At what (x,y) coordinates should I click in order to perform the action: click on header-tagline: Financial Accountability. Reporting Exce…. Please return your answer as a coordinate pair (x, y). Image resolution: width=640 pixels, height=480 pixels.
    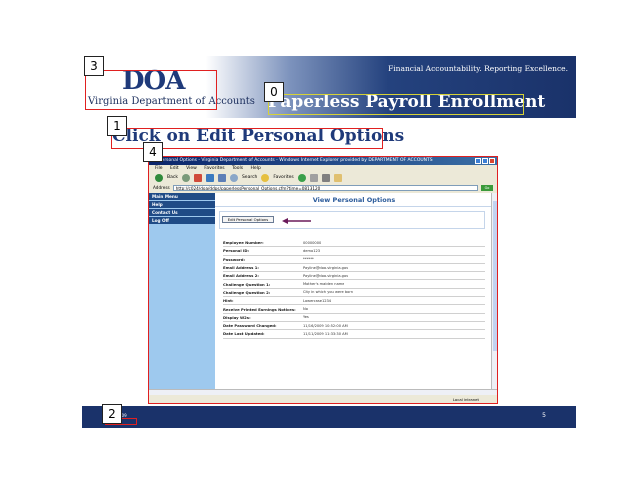
    Looking at the image, I should click on (478, 68).